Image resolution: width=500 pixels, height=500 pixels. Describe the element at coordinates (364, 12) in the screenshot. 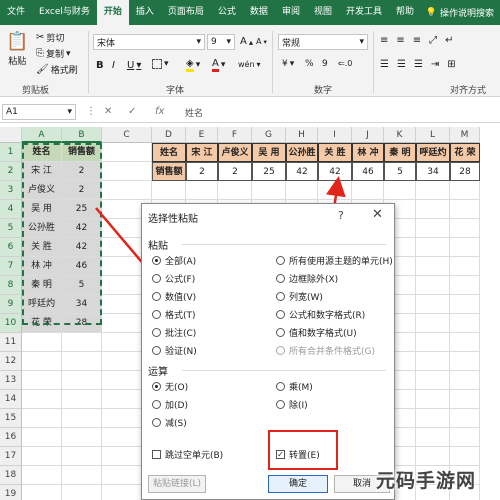

I see `ribbon-tab: 开发工具` at that location.